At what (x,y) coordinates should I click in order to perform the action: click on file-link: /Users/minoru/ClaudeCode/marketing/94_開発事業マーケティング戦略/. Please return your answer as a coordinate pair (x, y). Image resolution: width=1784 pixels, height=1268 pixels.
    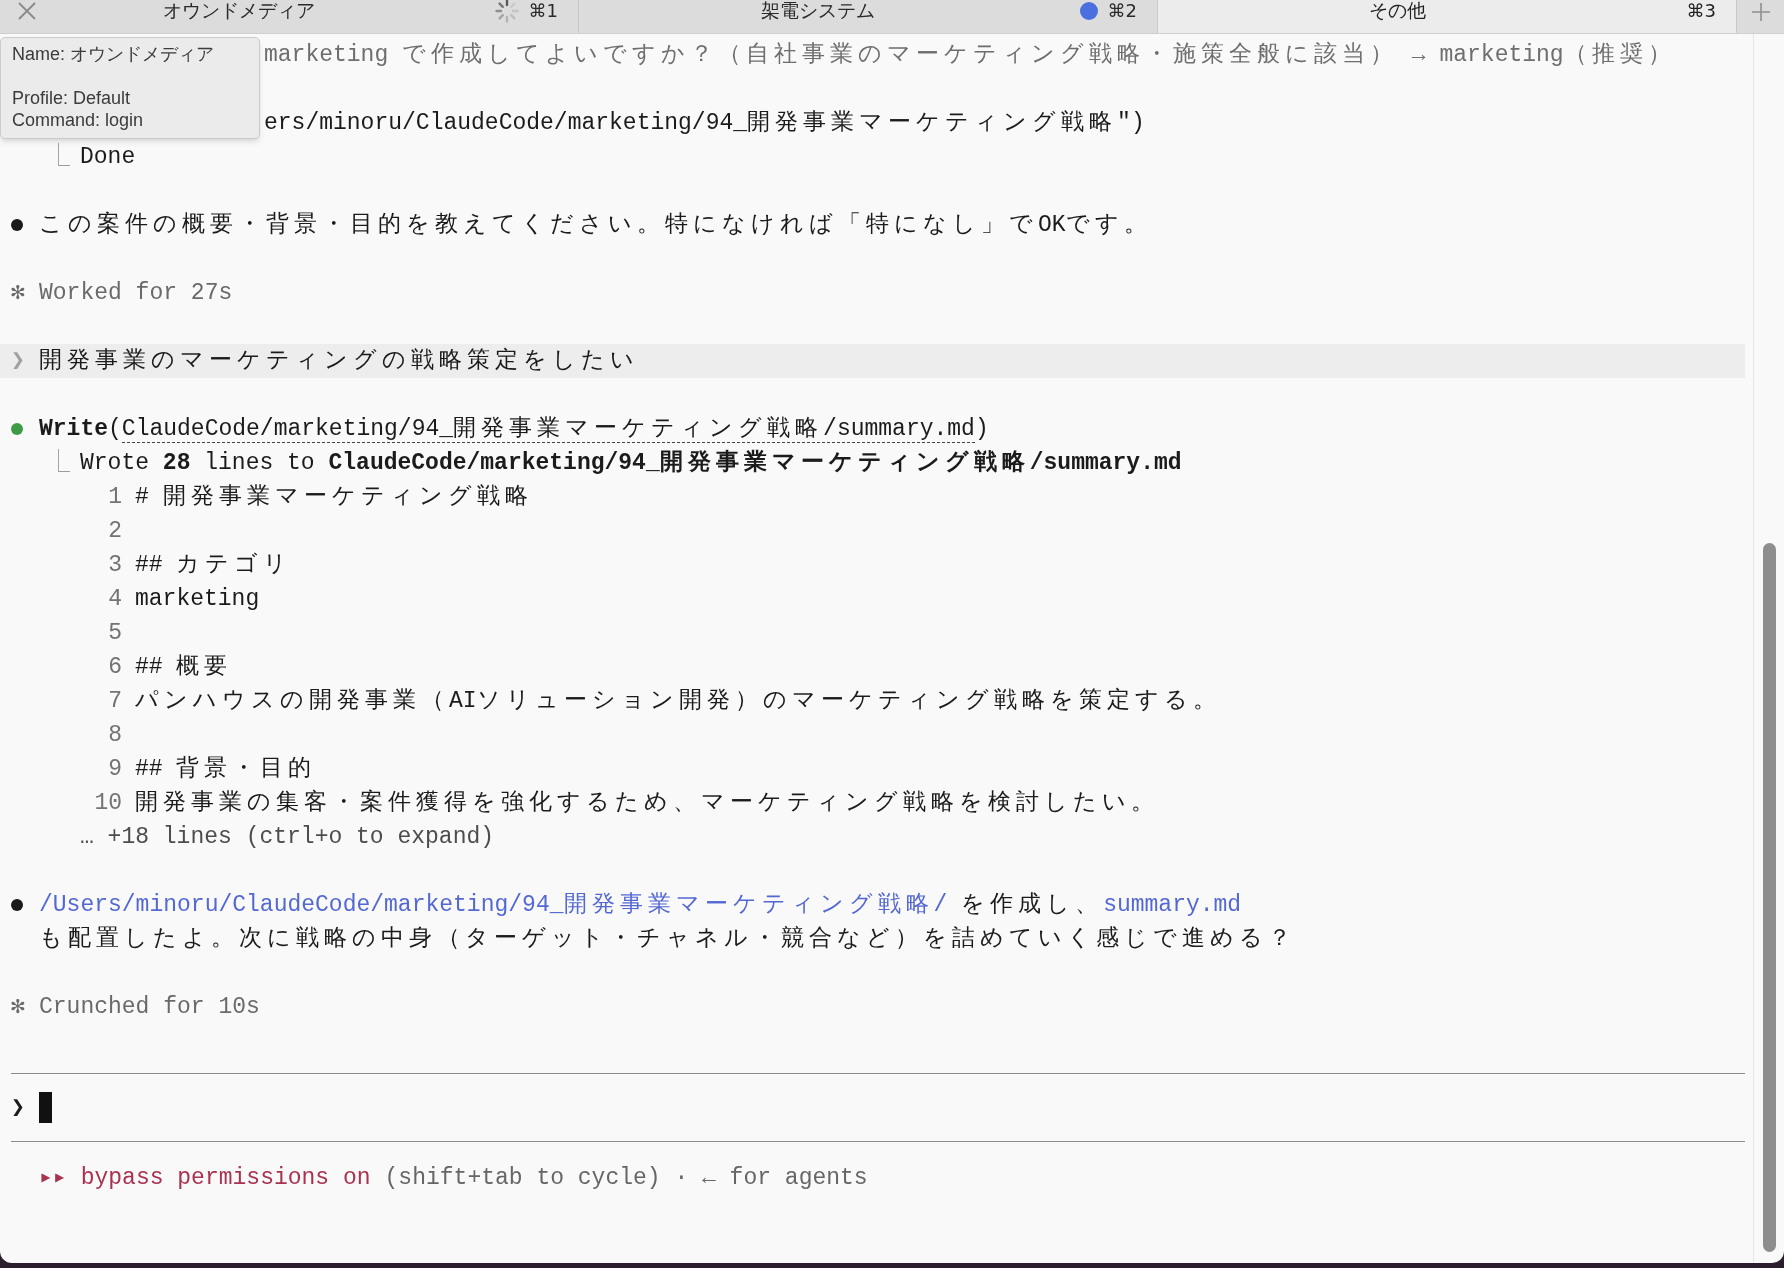
    Looking at the image, I should click on (493, 905).